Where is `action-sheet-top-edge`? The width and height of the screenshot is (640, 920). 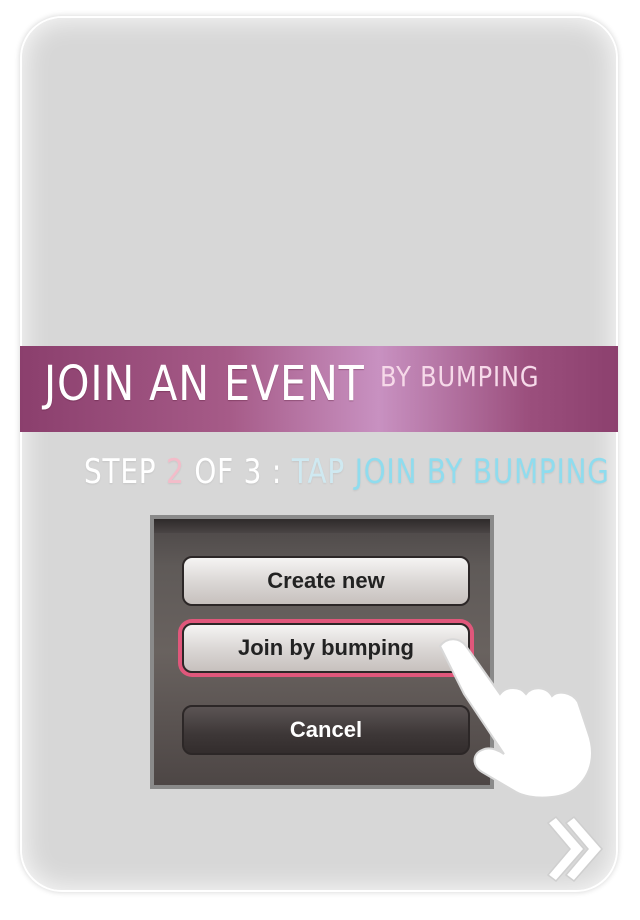
action-sheet-top-edge is located at coordinates (322, 526).